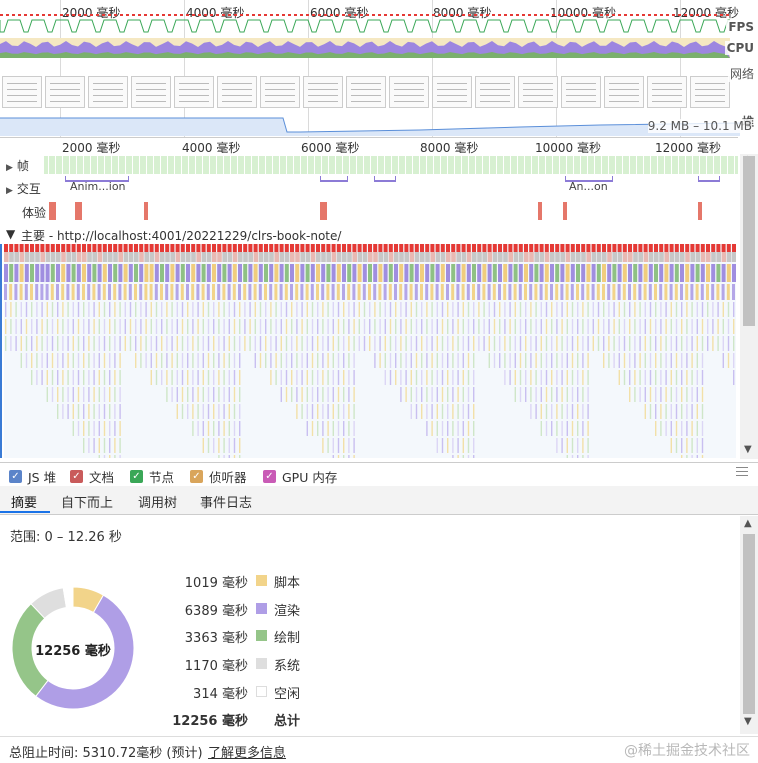 The width and height of the screenshot is (758, 763). I want to click on experience-track-label: 体验, so click(36, 212).